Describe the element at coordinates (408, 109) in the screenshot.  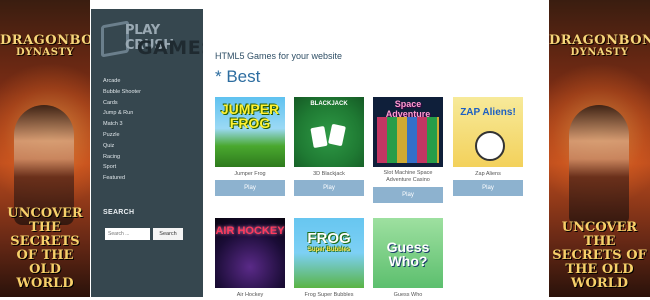
I see `thumbnail-title: Space Adventure` at that location.